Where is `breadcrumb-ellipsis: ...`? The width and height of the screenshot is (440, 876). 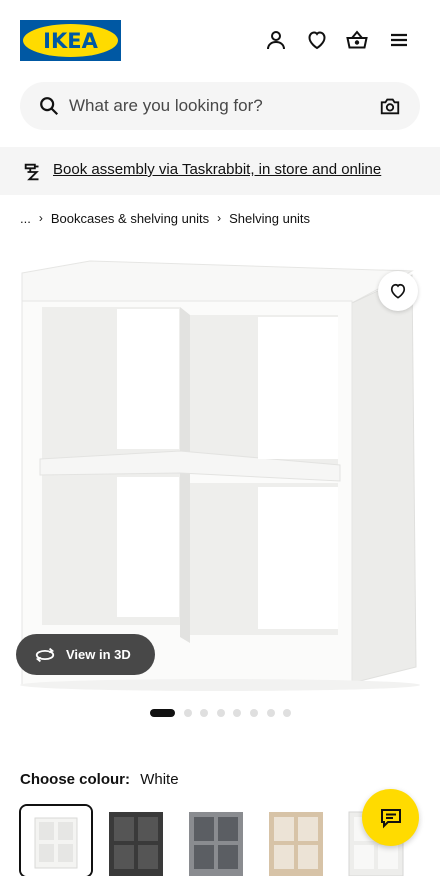 breadcrumb-ellipsis: ... is located at coordinates (25, 218).